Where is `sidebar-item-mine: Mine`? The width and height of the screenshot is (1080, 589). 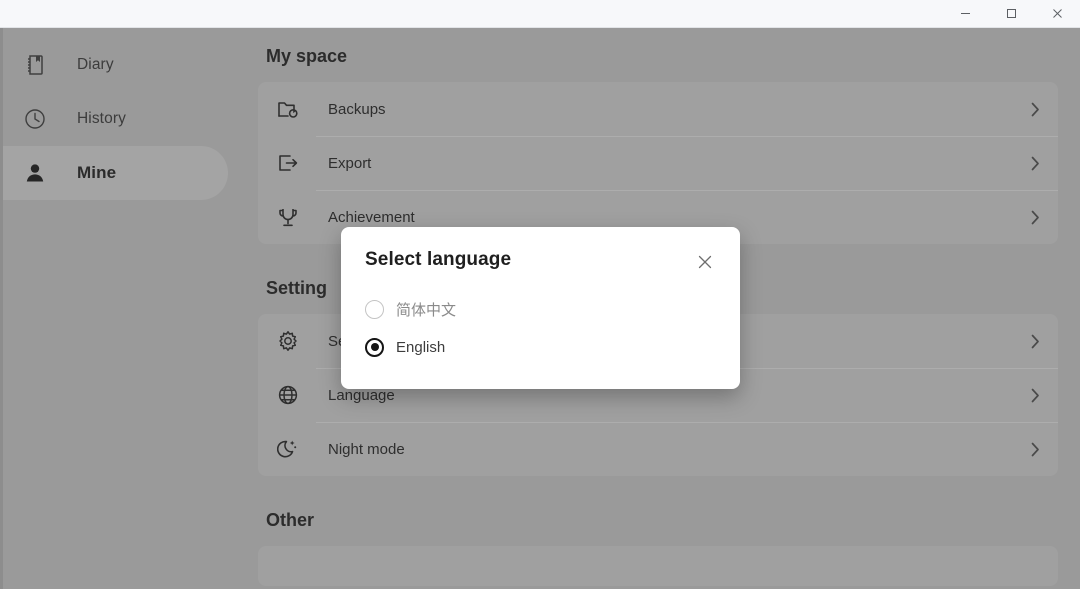
sidebar-item-mine: Mine is located at coordinates (115, 173).